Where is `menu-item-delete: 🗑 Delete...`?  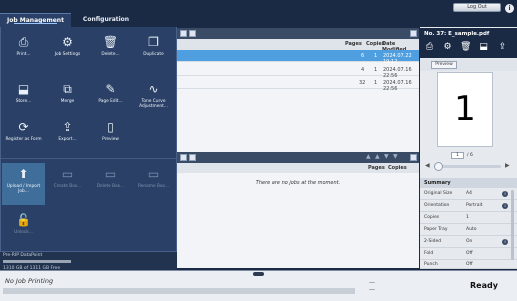
menu-item-delete: 🗑 Delete... is located at coordinates (110, 49).